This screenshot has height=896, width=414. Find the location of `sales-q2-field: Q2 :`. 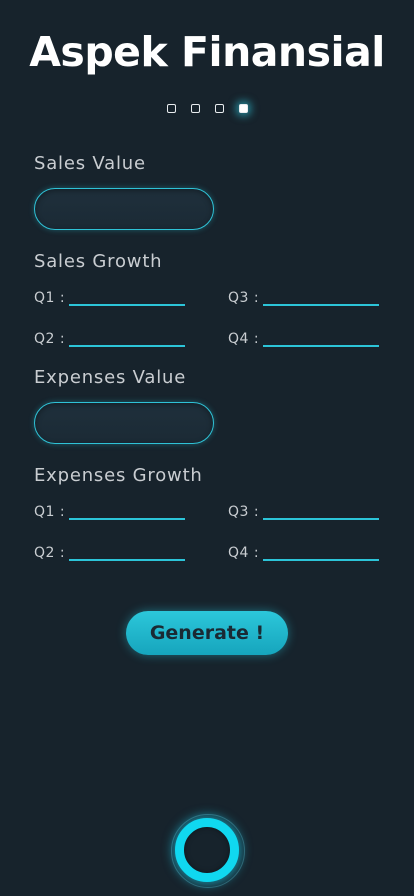

sales-q2-field: Q2 : is located at coordinates (110, 337).